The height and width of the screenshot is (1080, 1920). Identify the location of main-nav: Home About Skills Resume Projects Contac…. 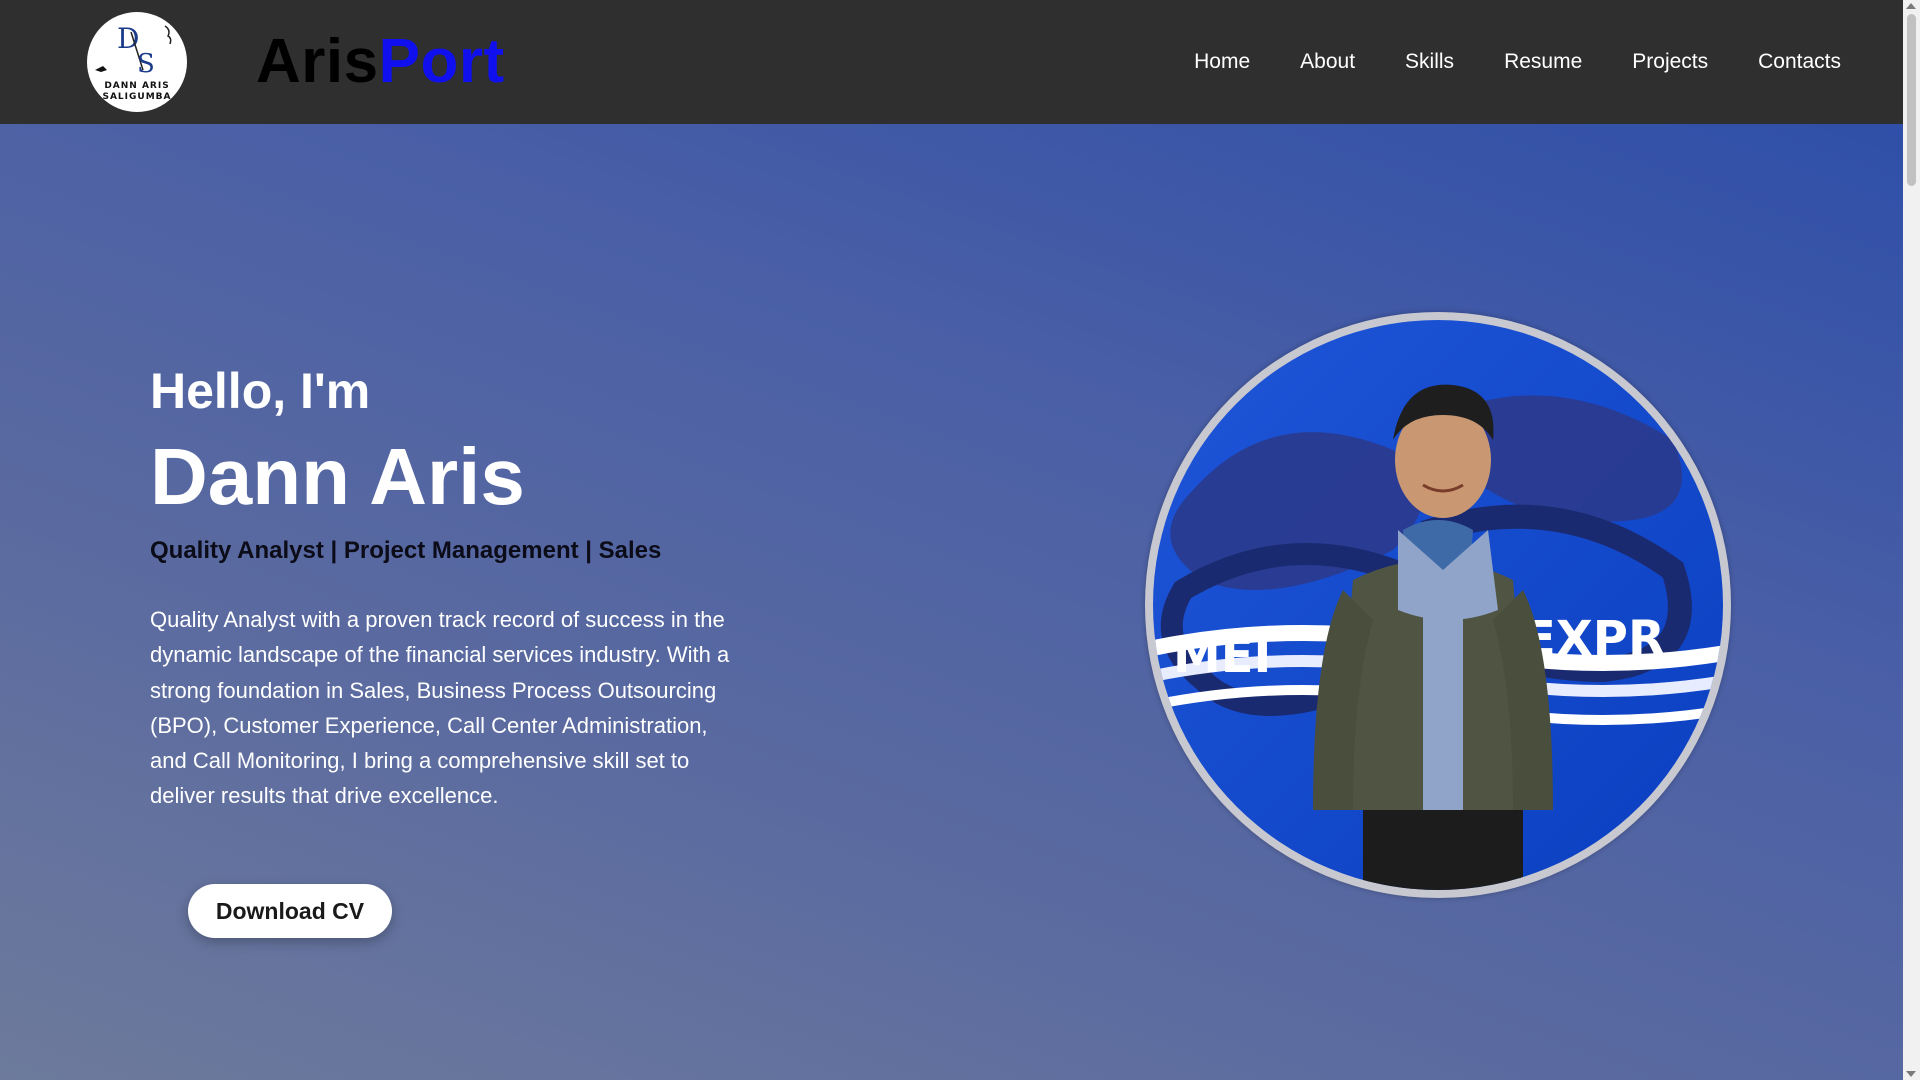
(1492, 62).